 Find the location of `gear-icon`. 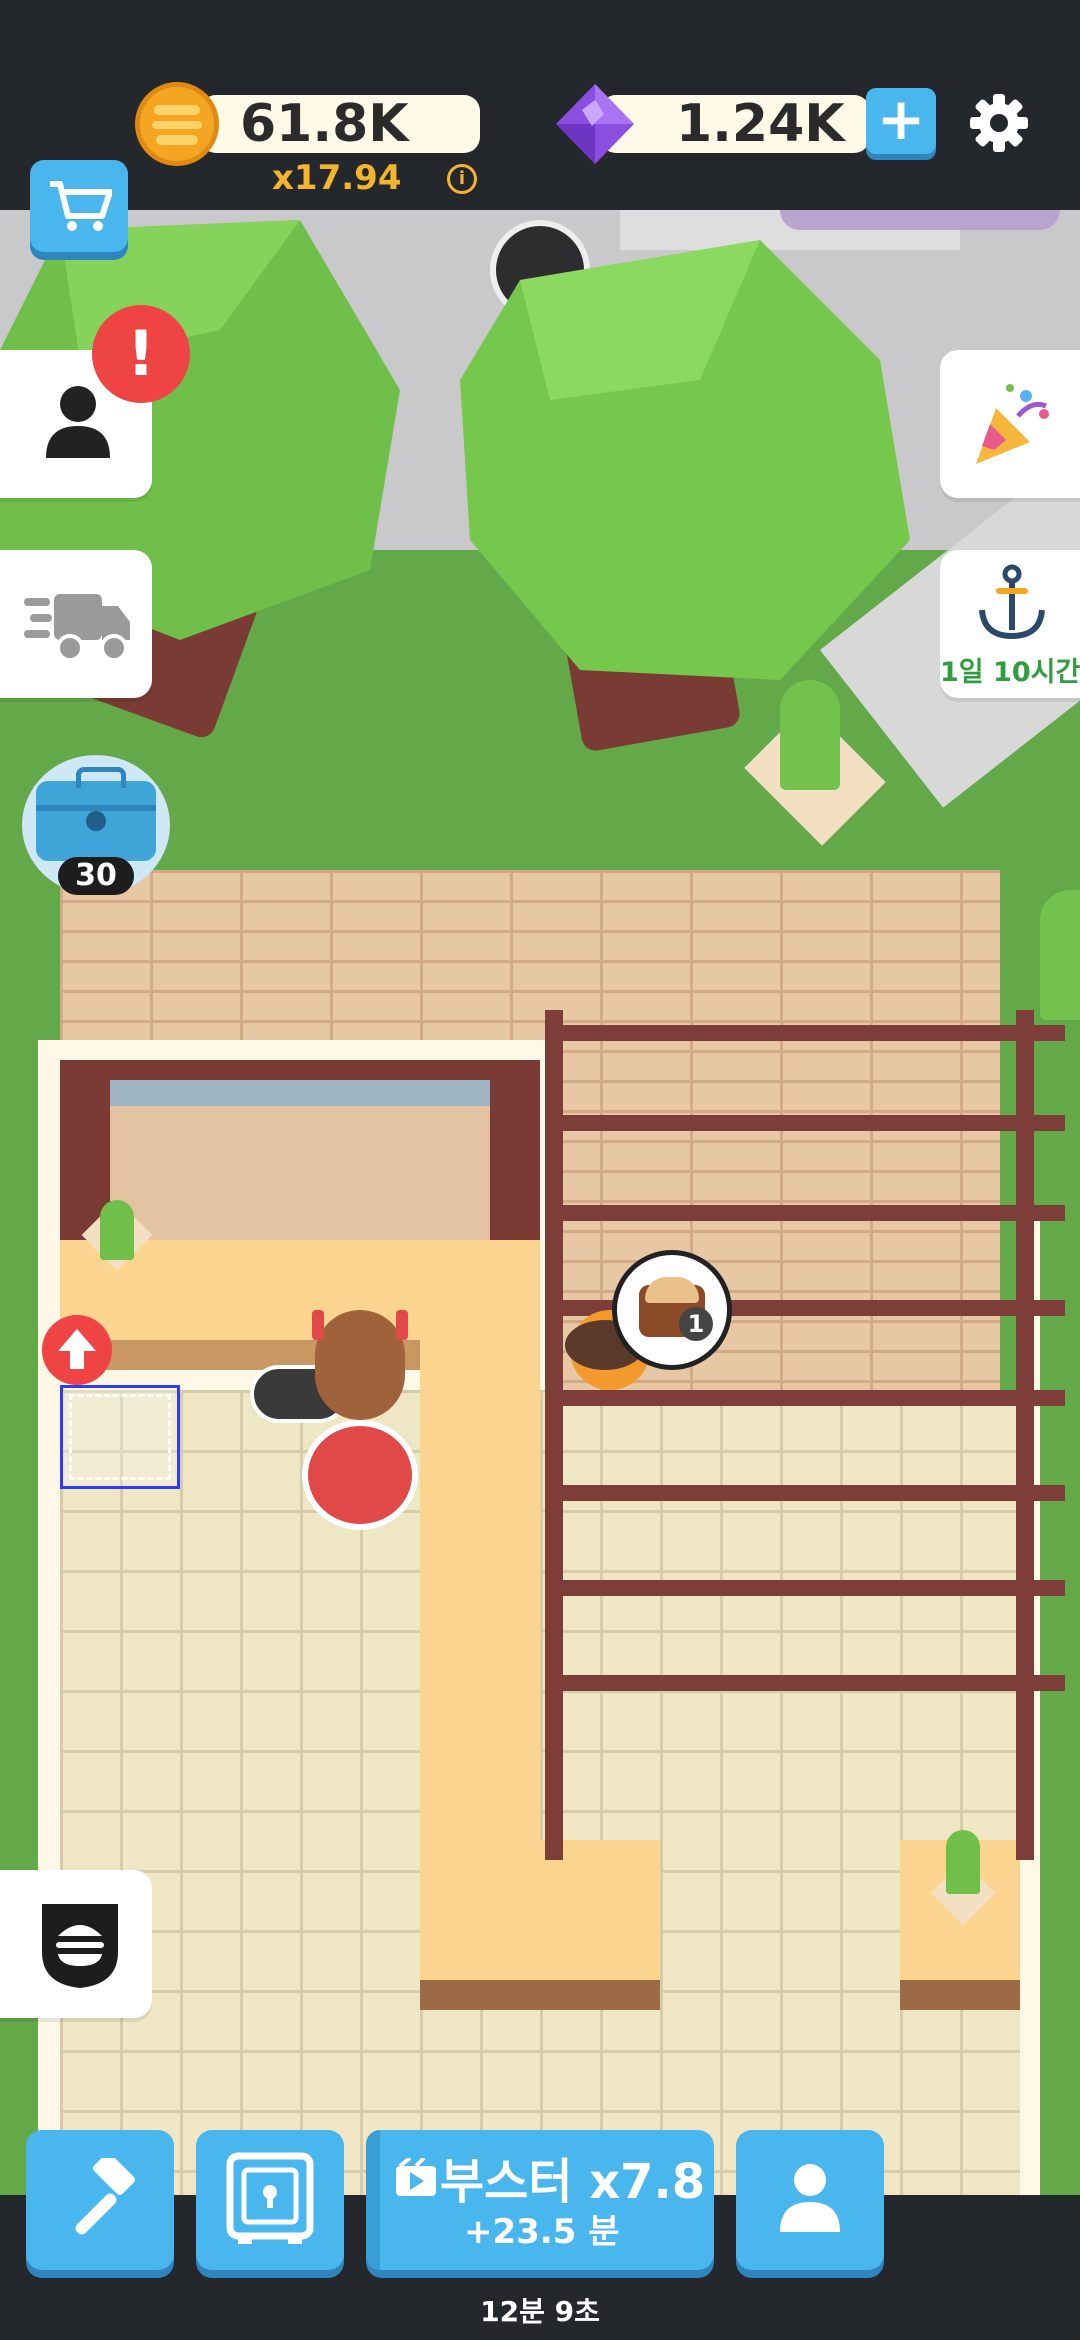

gear-icon is located at coordinates (999, 123).